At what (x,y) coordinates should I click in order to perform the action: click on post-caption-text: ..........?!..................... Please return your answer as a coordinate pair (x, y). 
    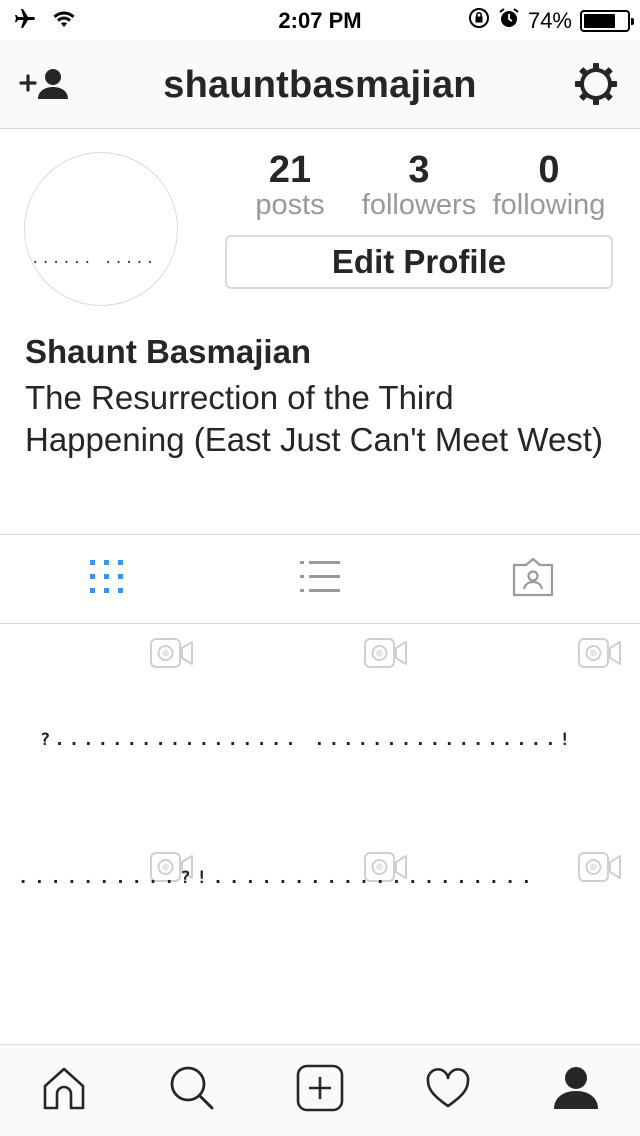
    Looking at the image, I should click on (278, 878).